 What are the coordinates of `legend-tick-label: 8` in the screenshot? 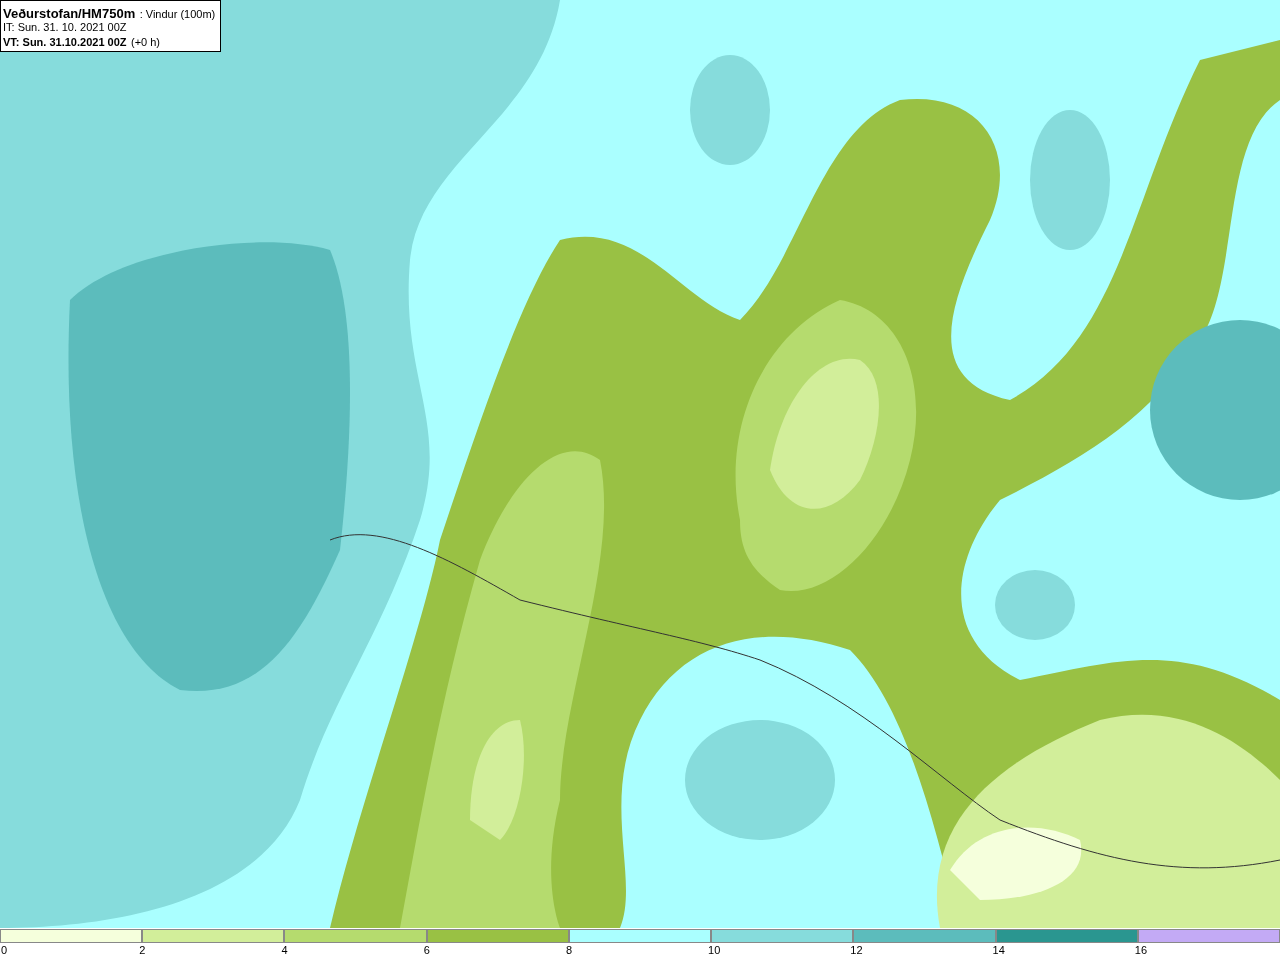 It's located at (568, 950).